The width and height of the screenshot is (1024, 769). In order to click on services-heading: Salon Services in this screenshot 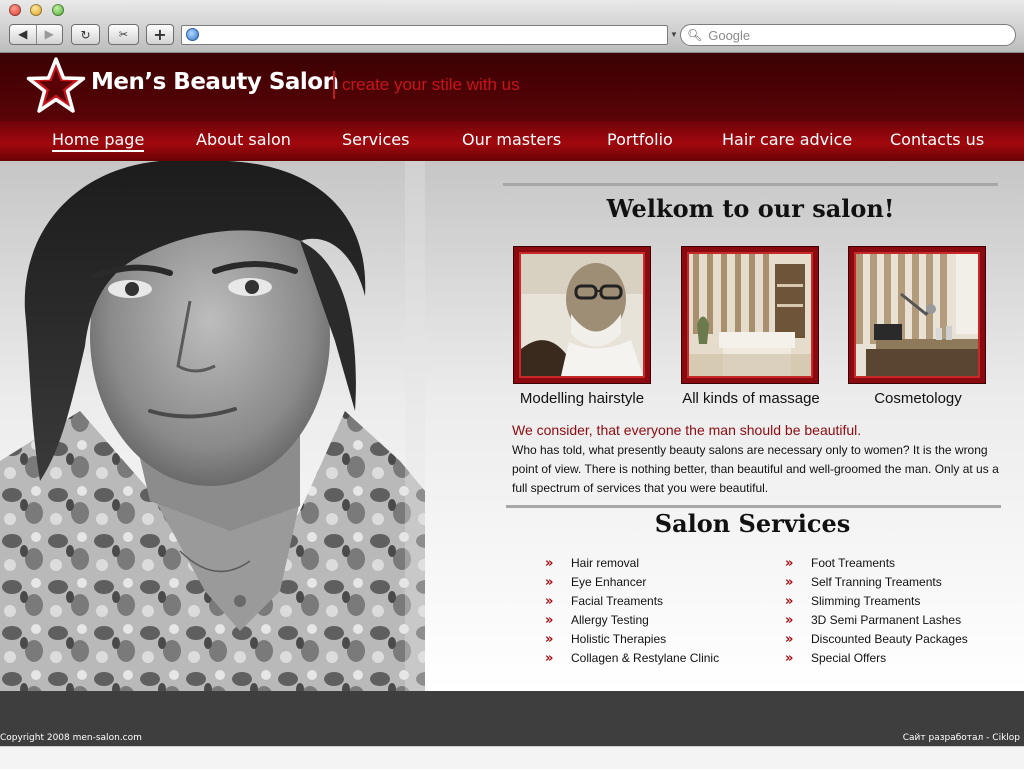, I will do `click(752, 523)`.